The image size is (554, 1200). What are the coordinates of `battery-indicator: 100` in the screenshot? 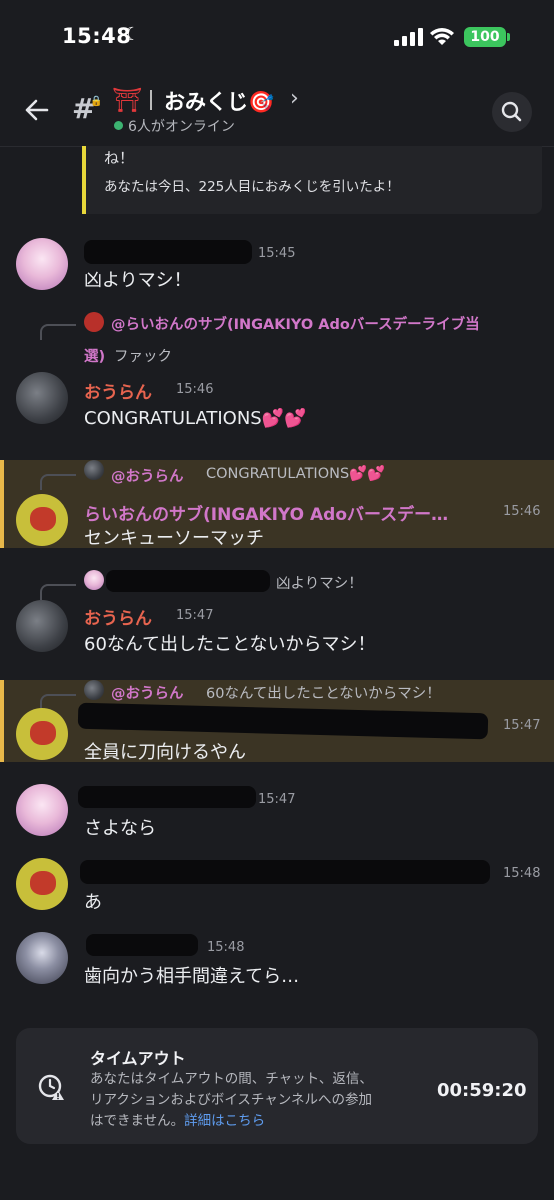 It's located at (485, 37).